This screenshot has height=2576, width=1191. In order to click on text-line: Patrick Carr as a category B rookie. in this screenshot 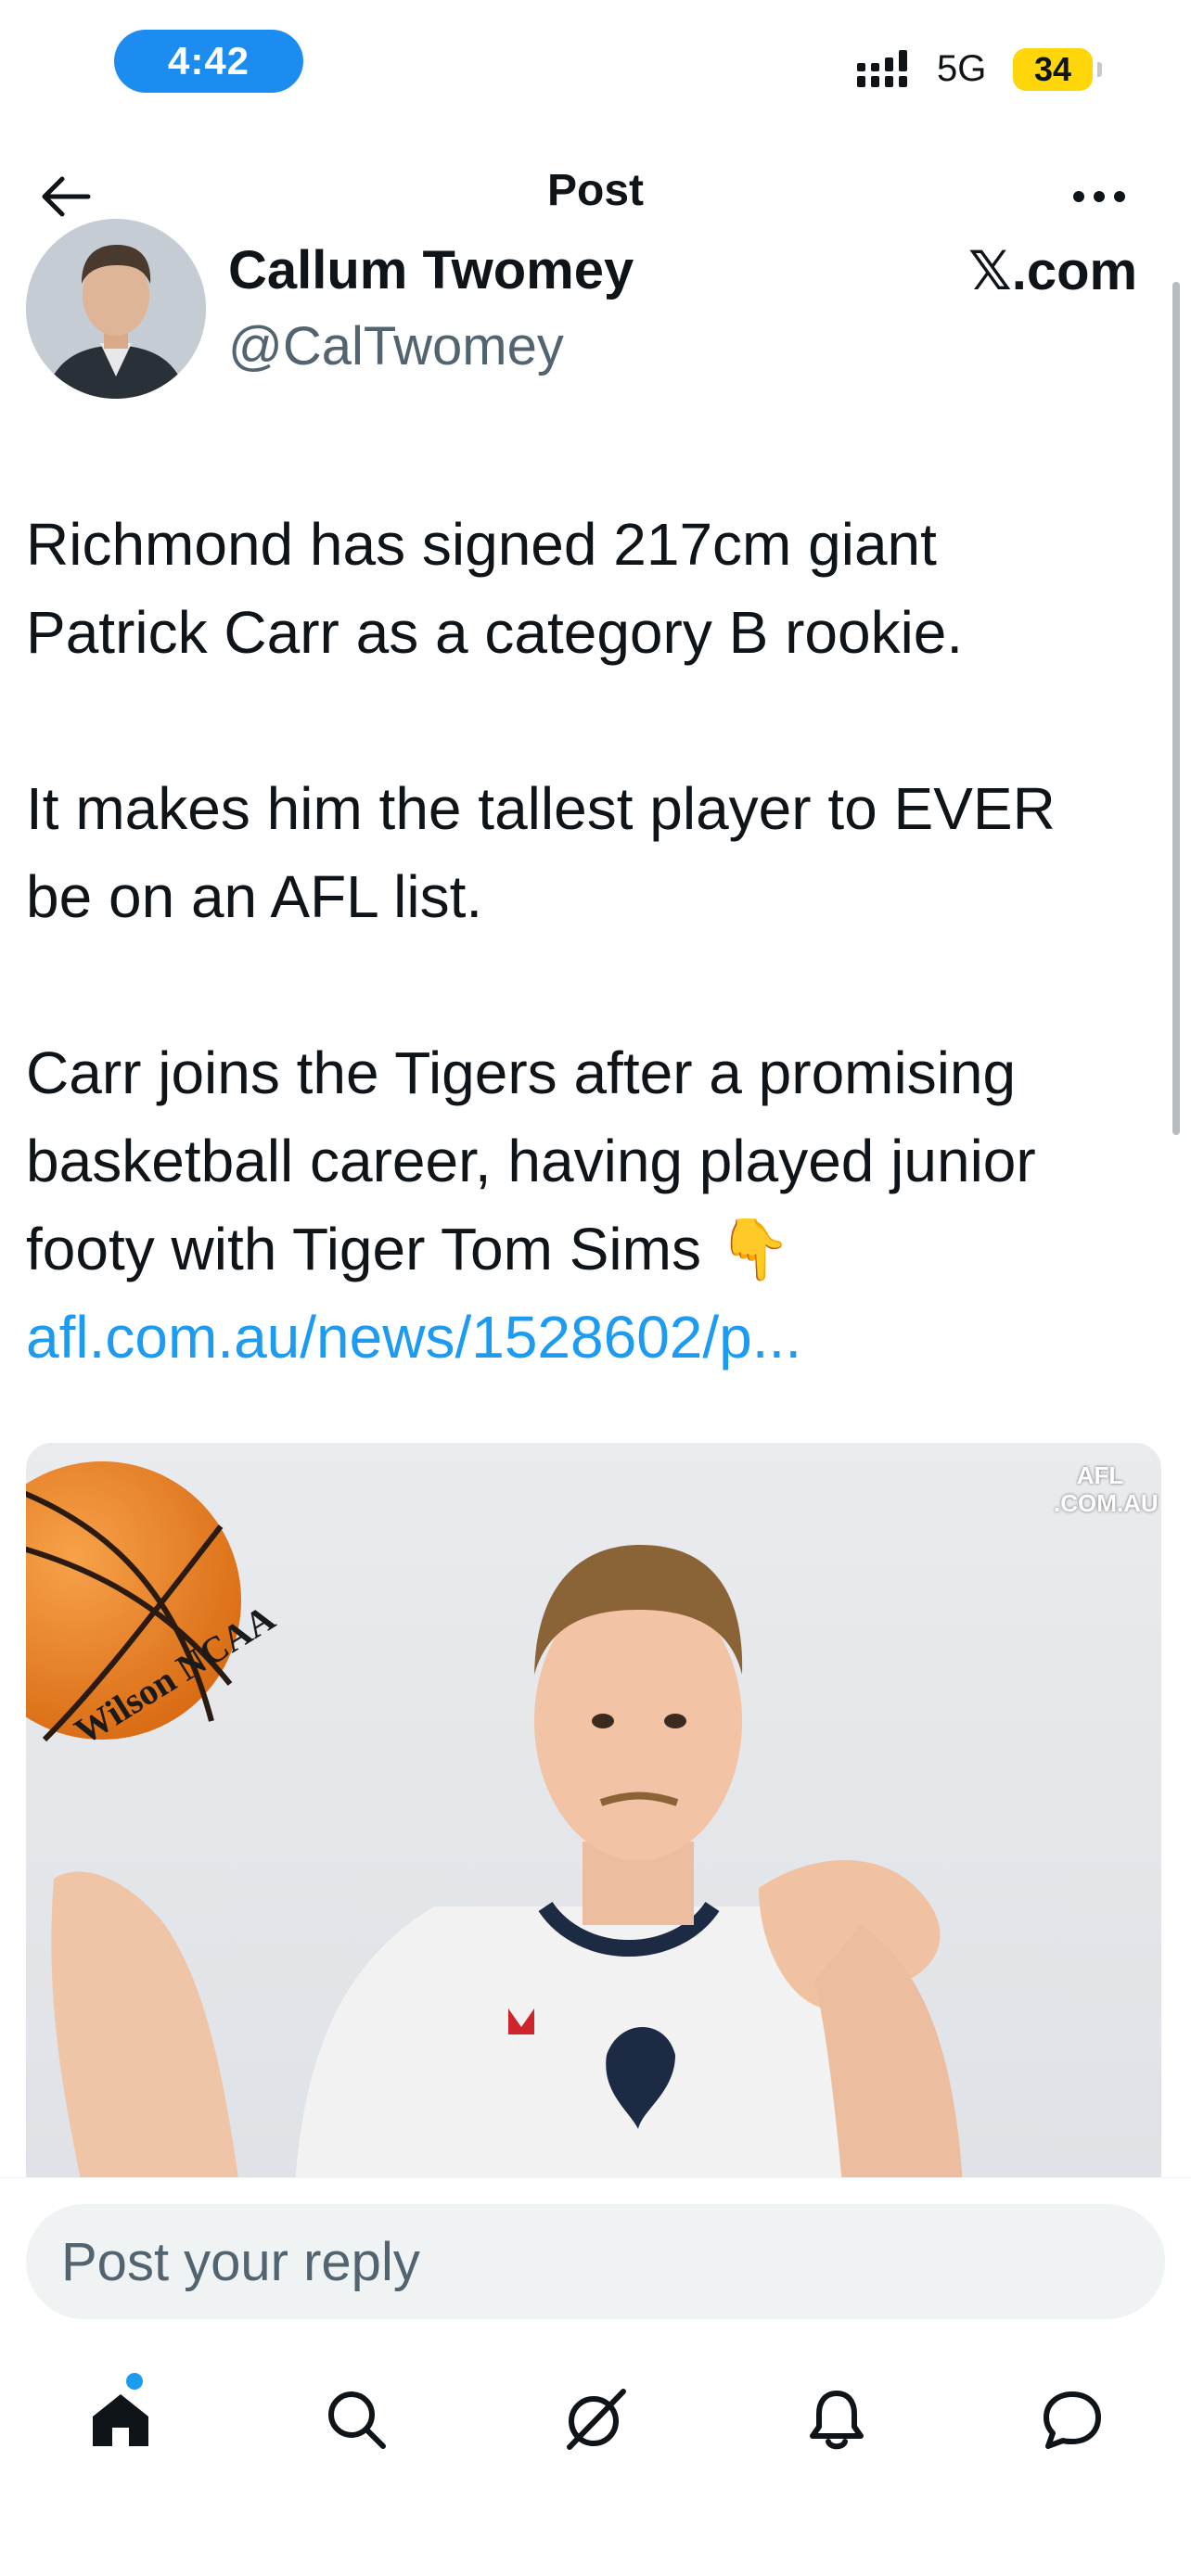, I will do `click(495, 632)`.